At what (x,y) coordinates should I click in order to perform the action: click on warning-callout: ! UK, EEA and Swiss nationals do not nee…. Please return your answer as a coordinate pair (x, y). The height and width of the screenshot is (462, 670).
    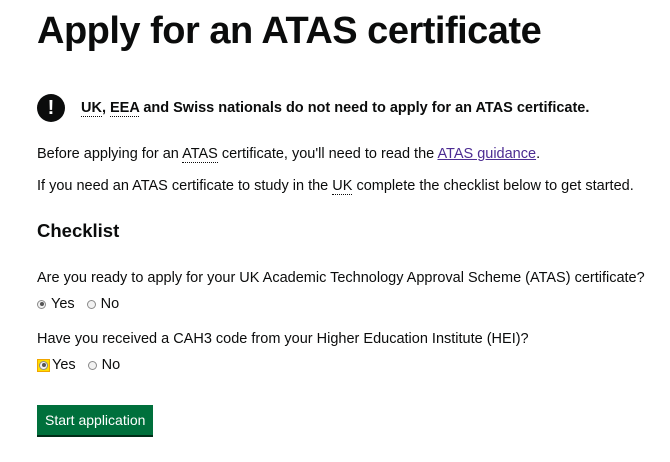
    Looking at the image, I should click on (313, 108).